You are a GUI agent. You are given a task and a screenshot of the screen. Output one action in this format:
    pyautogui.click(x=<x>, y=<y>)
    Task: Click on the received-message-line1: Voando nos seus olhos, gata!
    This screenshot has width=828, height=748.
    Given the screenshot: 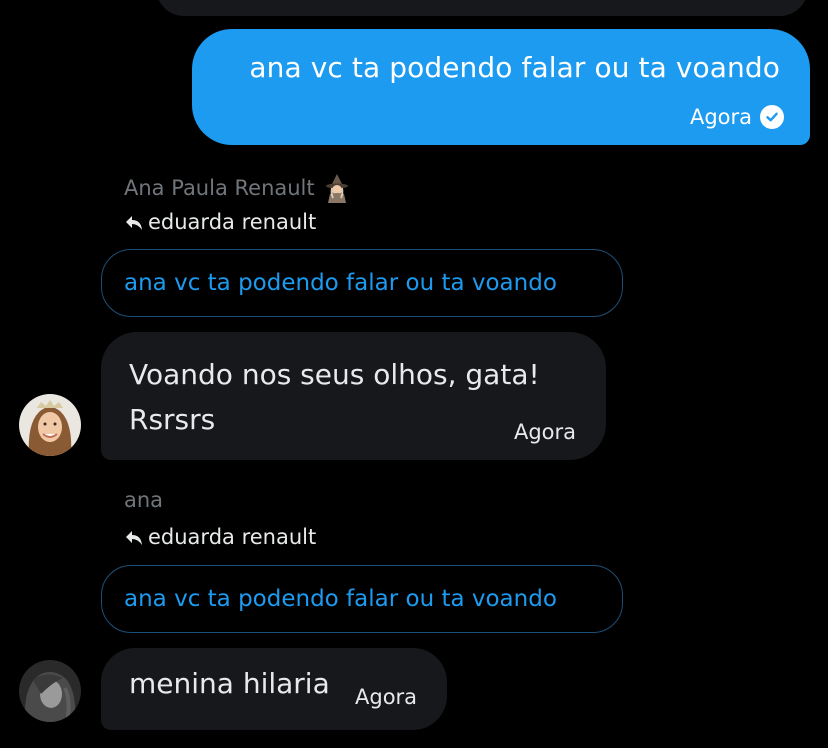 What is the action you would take?
    pyautogui.click(x=334, y=374)
    